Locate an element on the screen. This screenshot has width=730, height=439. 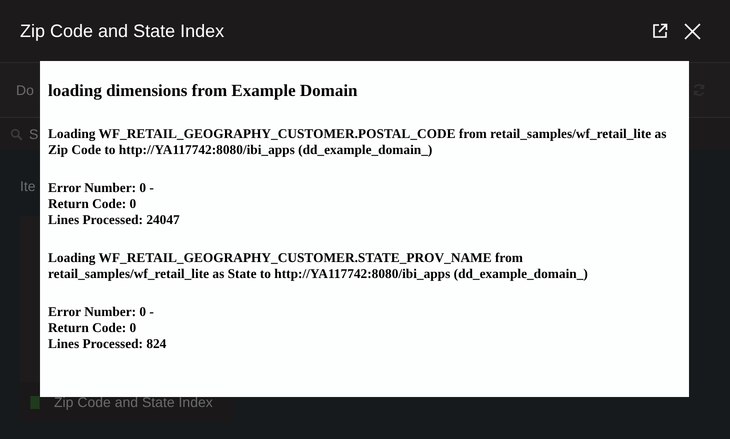
toolbar-label: Do is located at coordinates (25, 90).